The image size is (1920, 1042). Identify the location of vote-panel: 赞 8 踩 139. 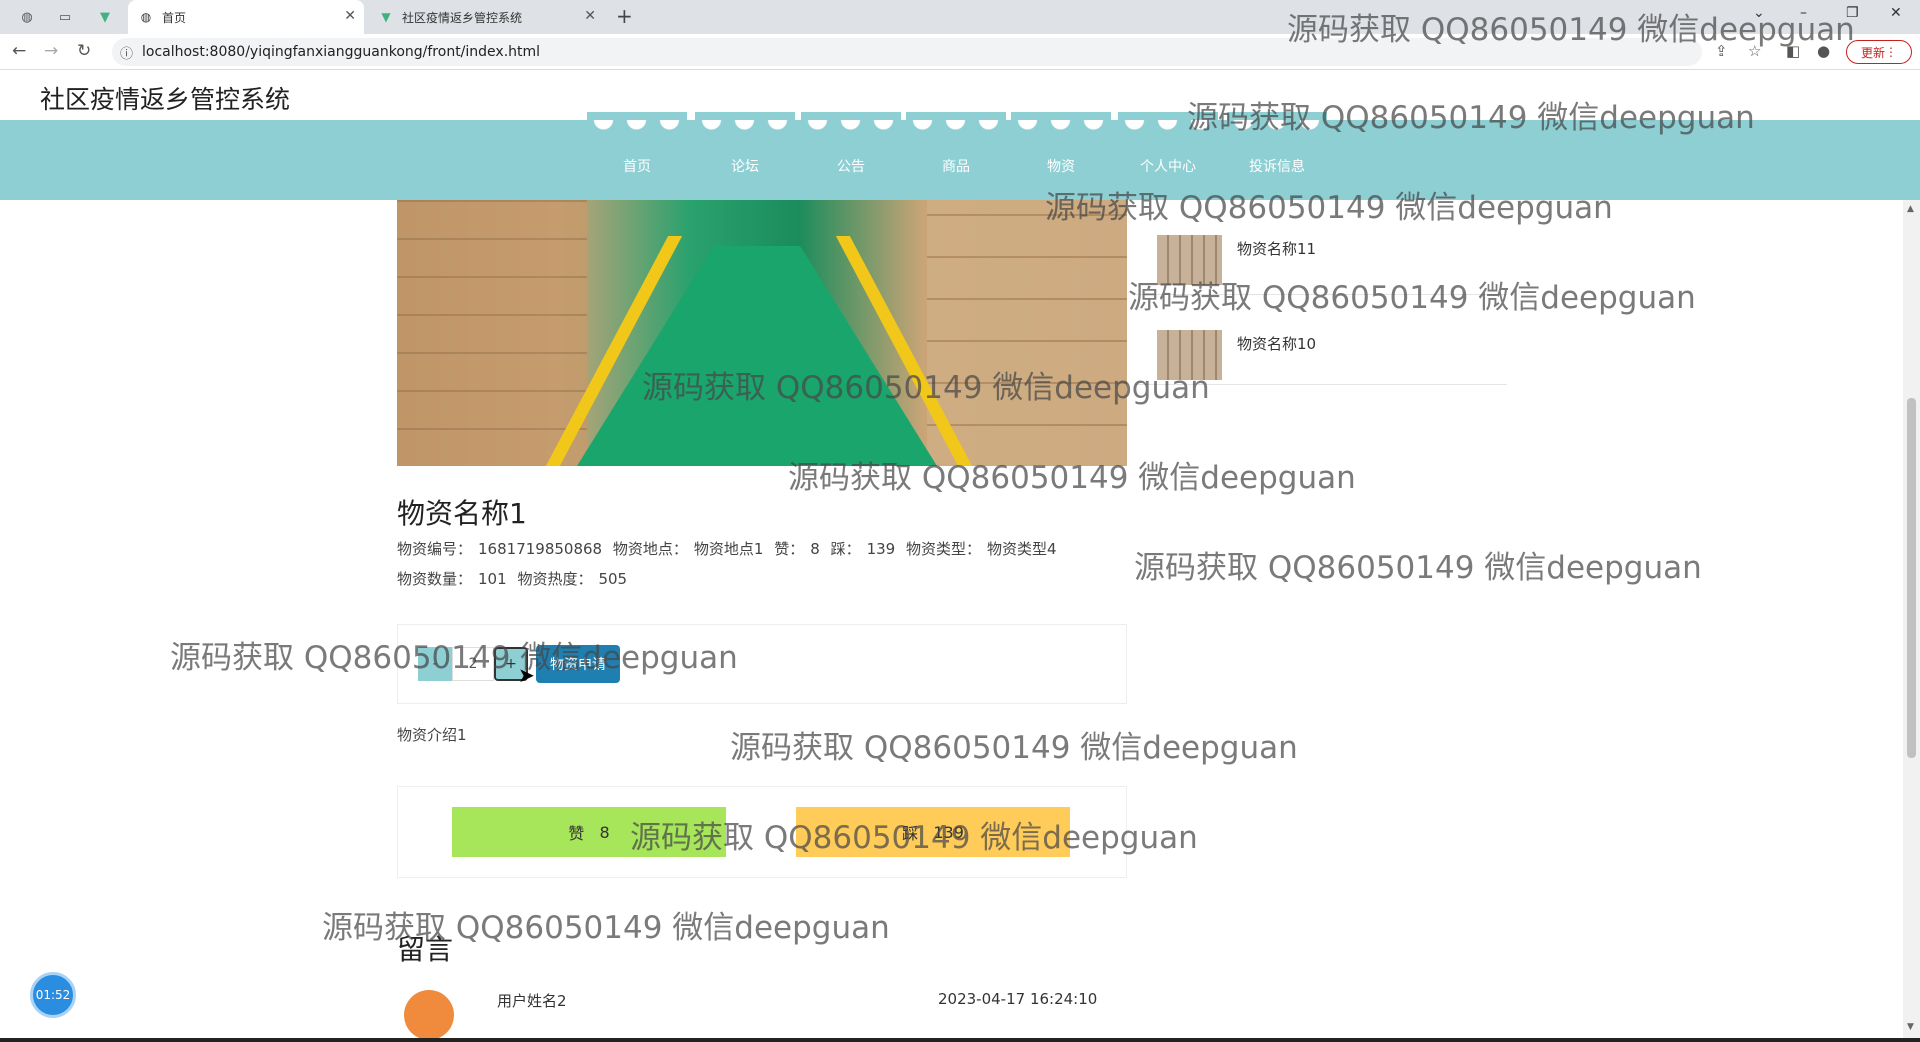
(762, 832).